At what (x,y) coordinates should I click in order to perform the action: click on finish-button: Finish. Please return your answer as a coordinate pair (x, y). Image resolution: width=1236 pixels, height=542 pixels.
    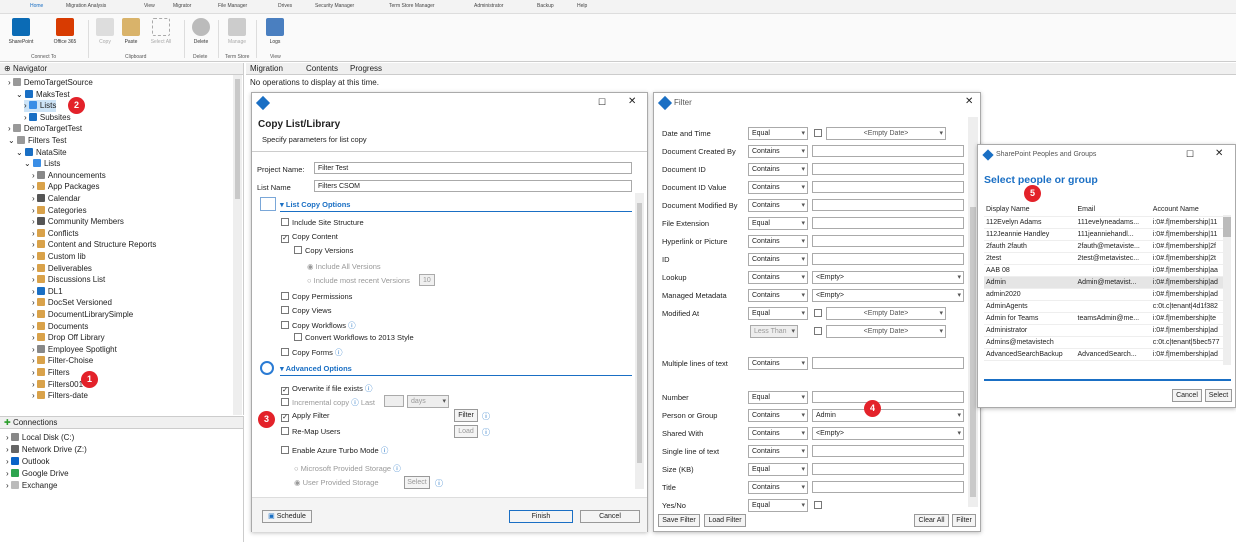
    Looking at the image, I should click on (541, 516).